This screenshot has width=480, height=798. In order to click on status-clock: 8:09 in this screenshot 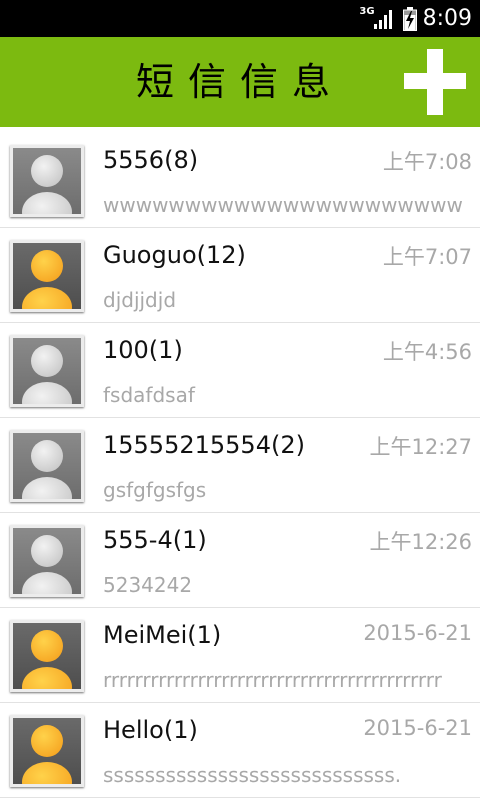, I will do `click(447, 18)`.